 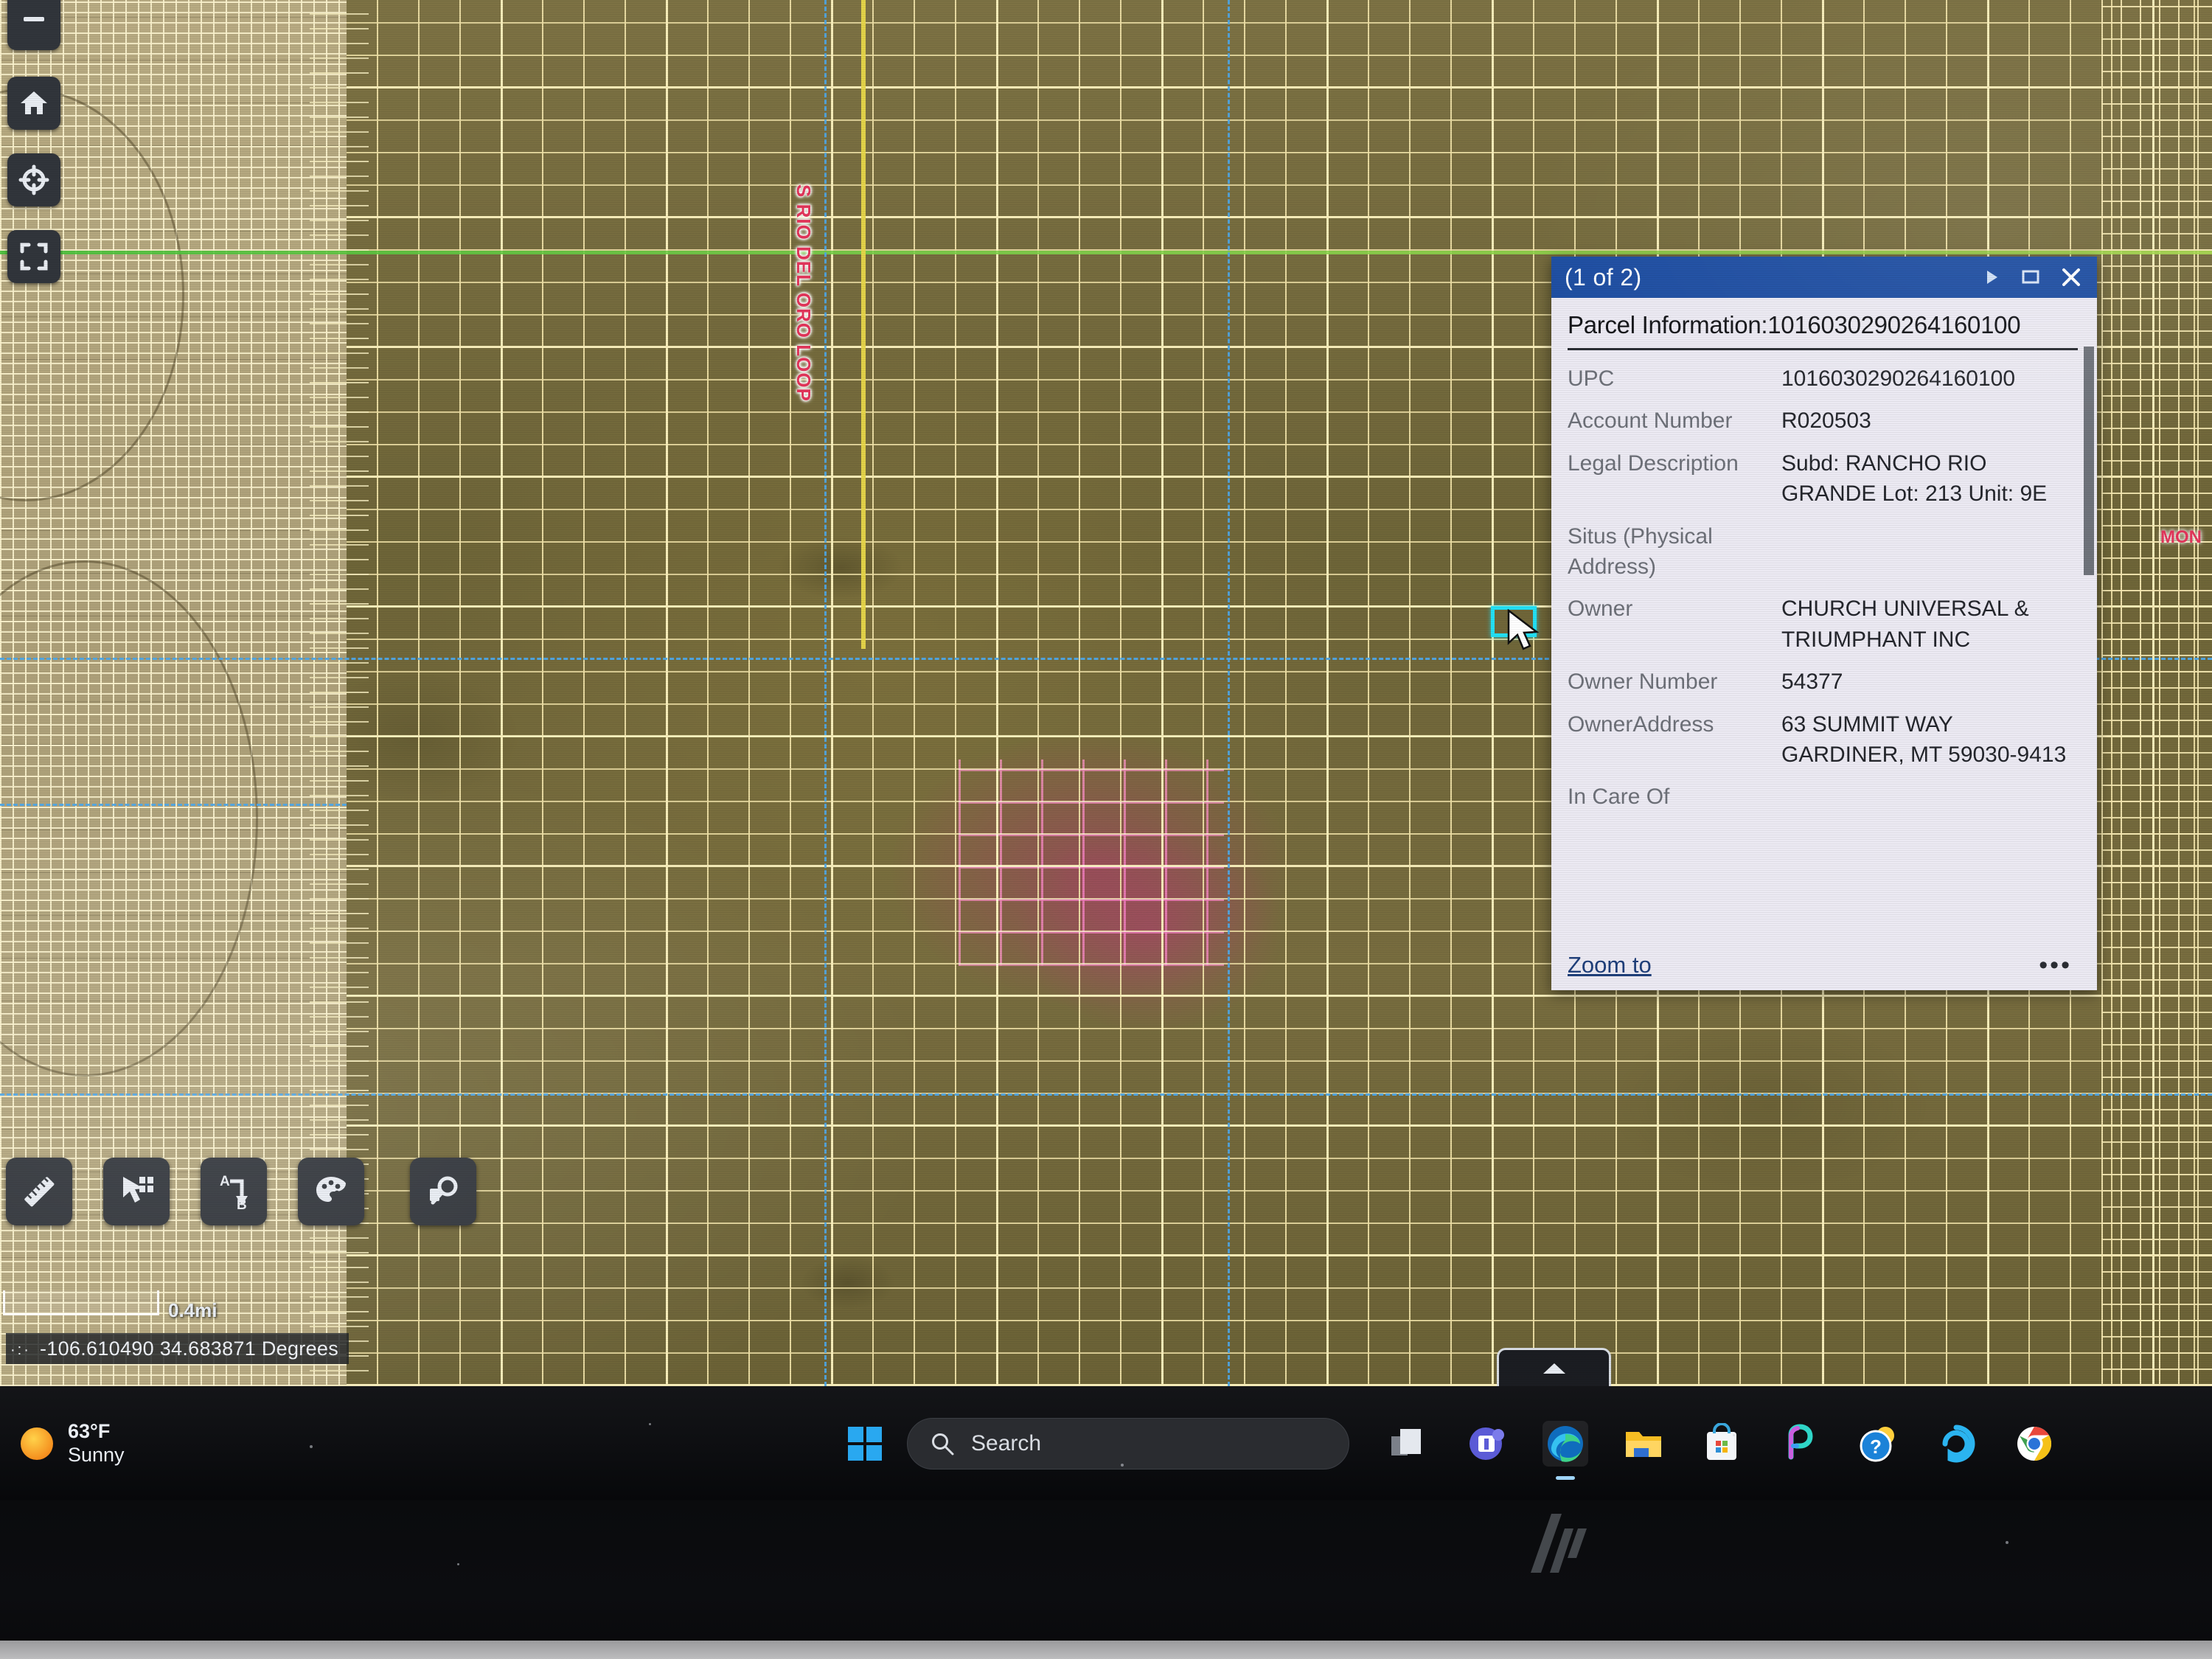 I want to click on coordinate-readout: -106.610490 34.683871 Degrees, so click(x=177, y=1348).